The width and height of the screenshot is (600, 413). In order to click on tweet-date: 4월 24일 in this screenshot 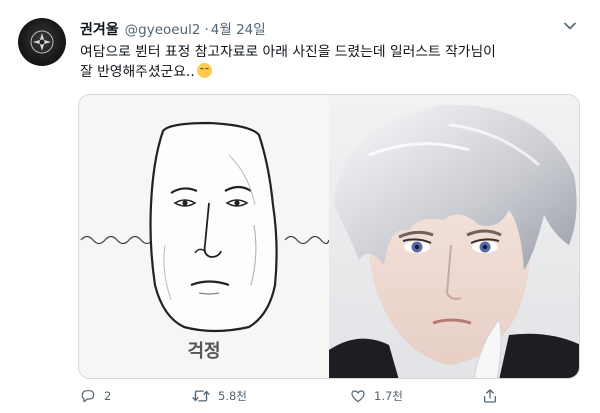, I will do `click(238, 28)`.